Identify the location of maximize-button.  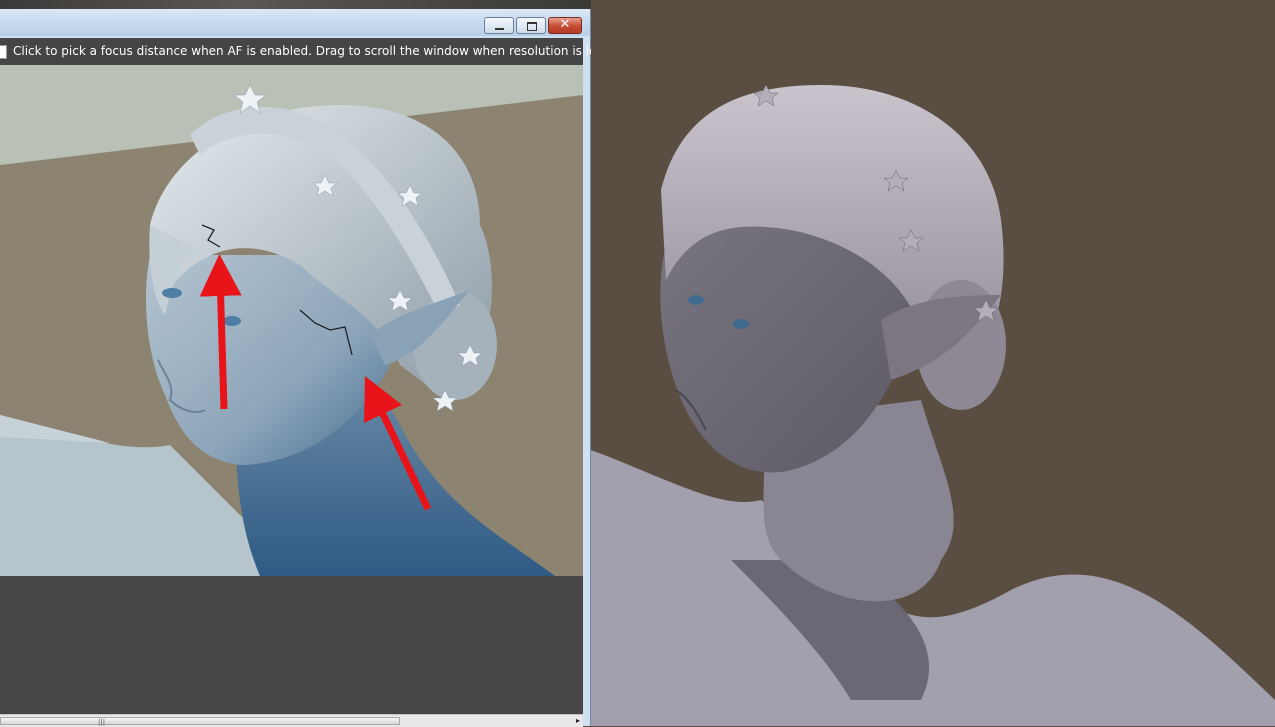
(531, 25).